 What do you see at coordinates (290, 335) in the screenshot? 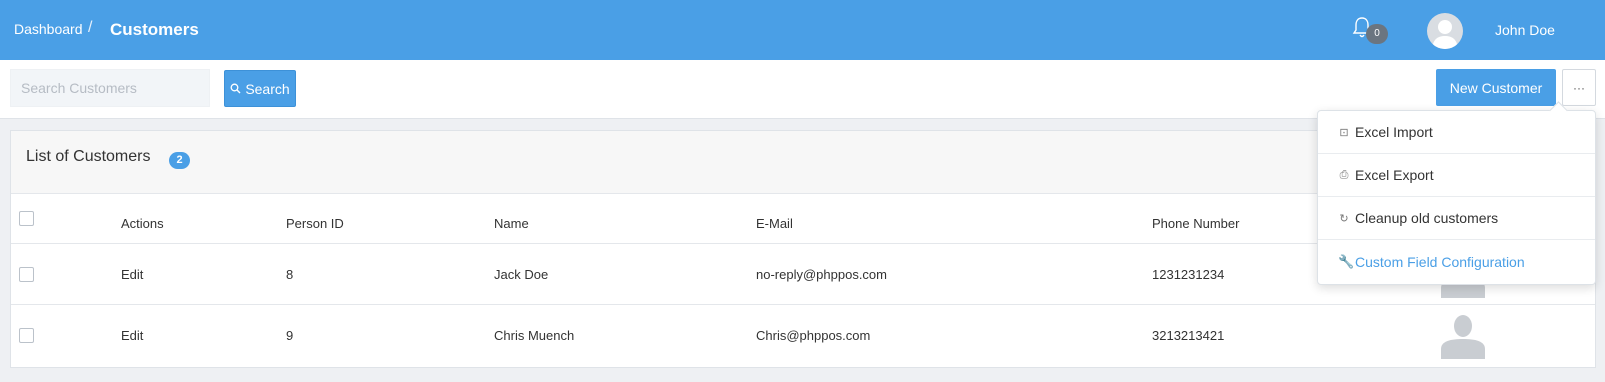
I see `person-id-cell: 9` at bounding box center [290, 335].